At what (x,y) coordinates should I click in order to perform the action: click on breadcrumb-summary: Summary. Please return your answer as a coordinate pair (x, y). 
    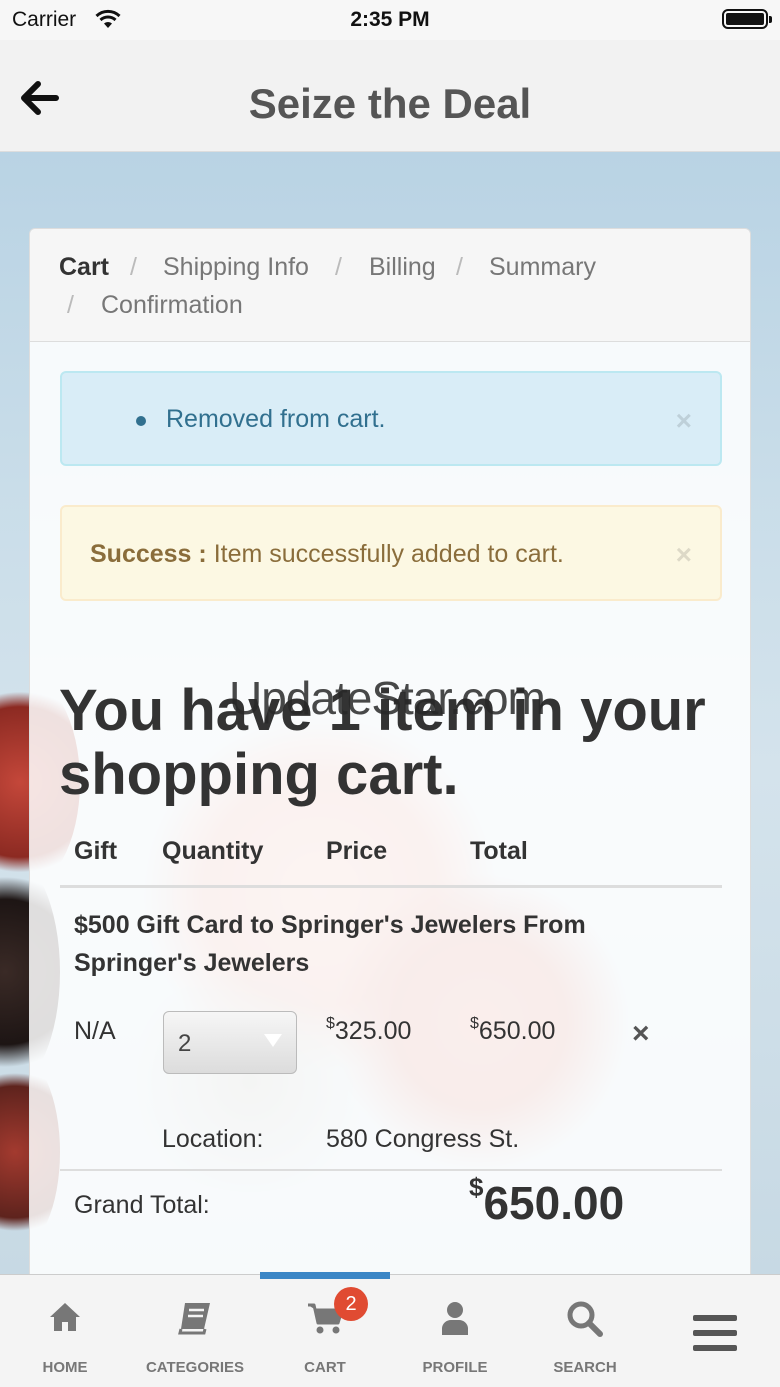
    Looking at the image, I should click on (542, 267).